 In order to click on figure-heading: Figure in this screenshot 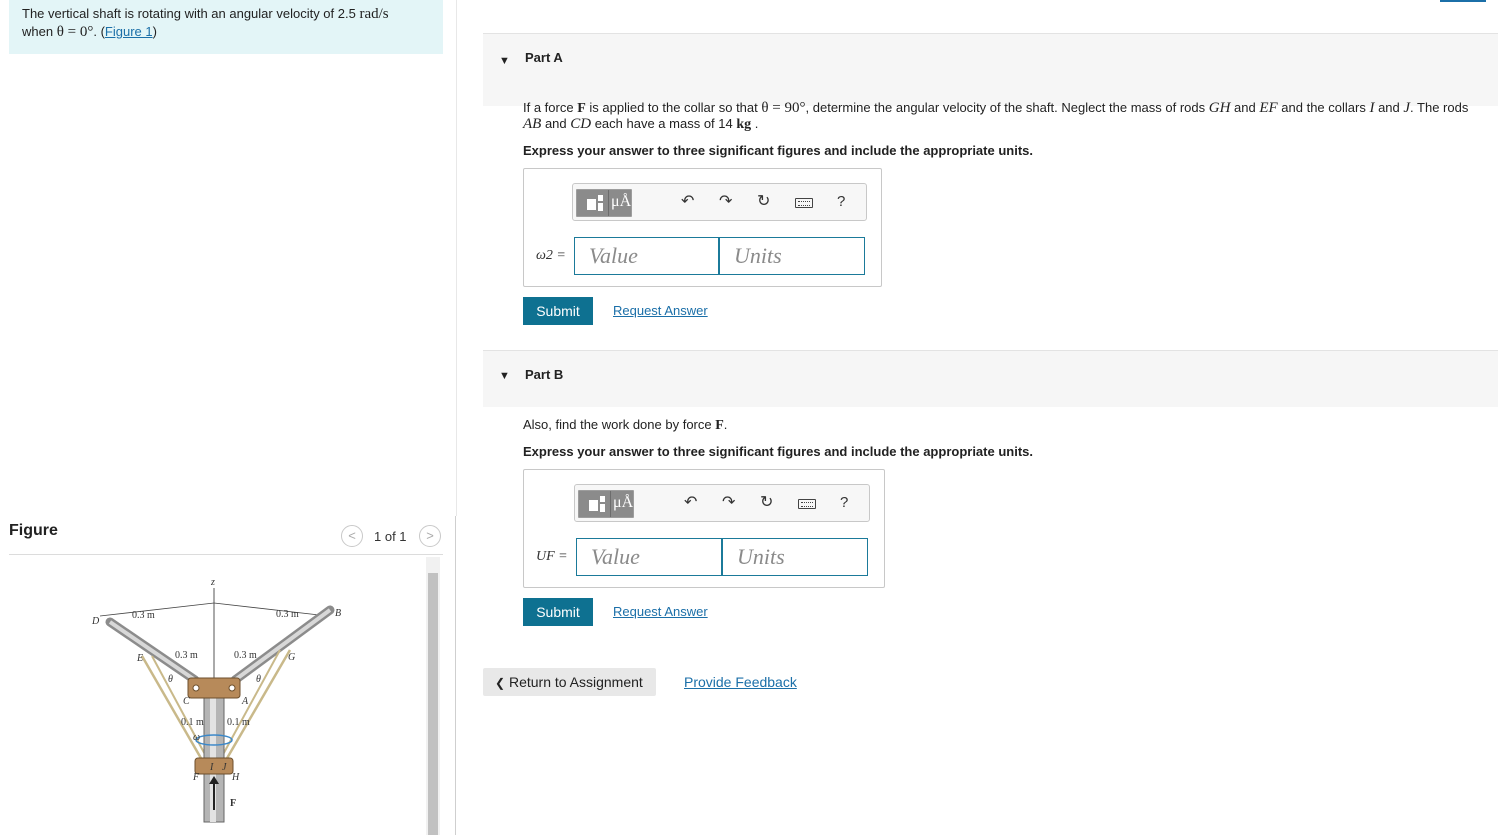, I will do `click(33, 530)`.